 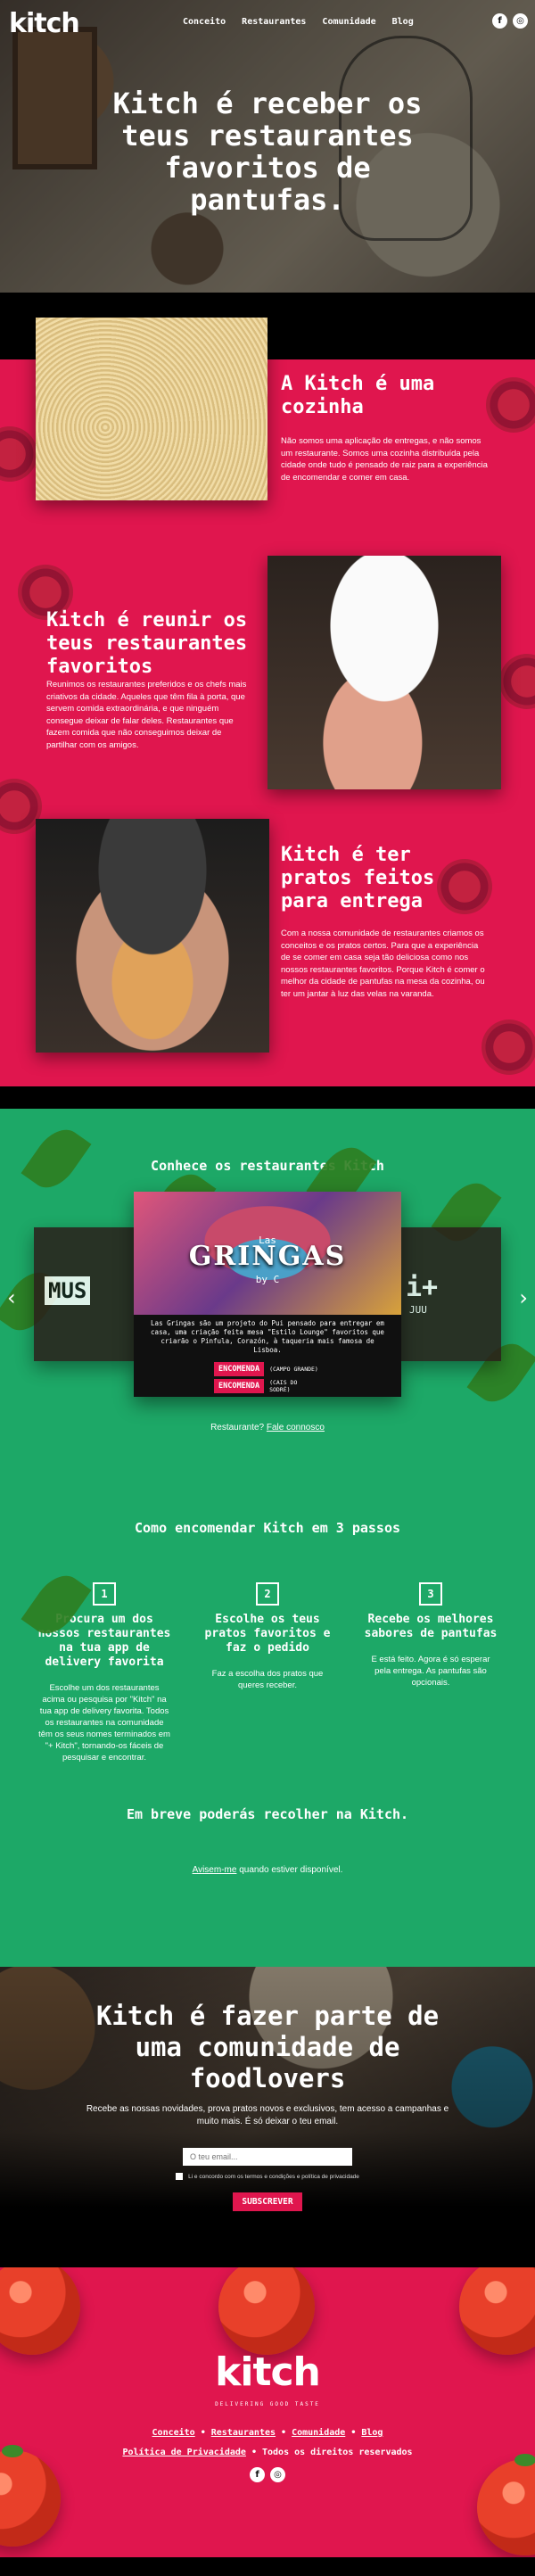 I want to click on restaurant-featured-image: Las GRINGAS by C, so click(x=267, y=1254).